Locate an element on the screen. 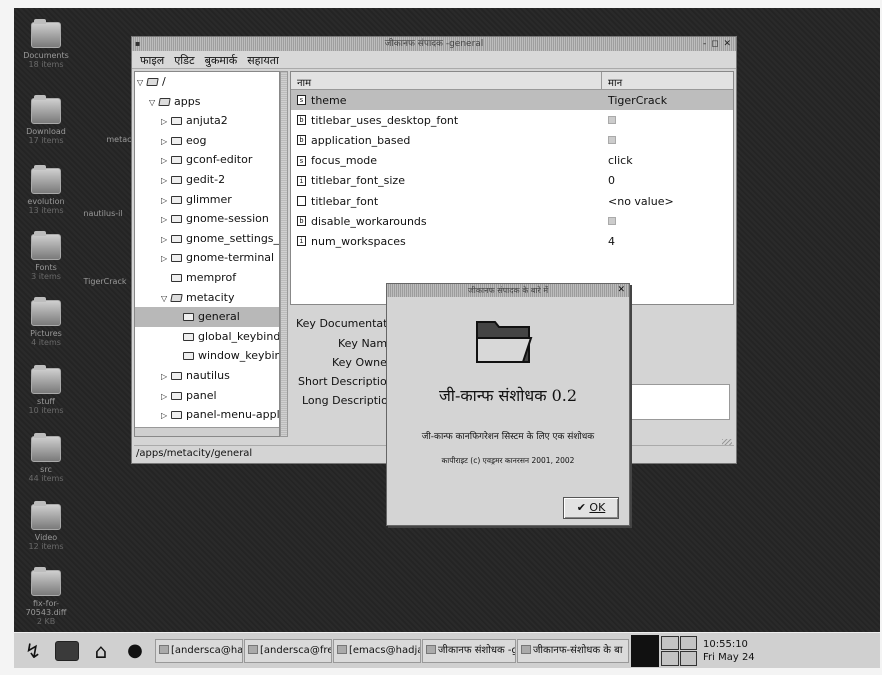  close-icon: ✕ is located at coordinates (621, 290).